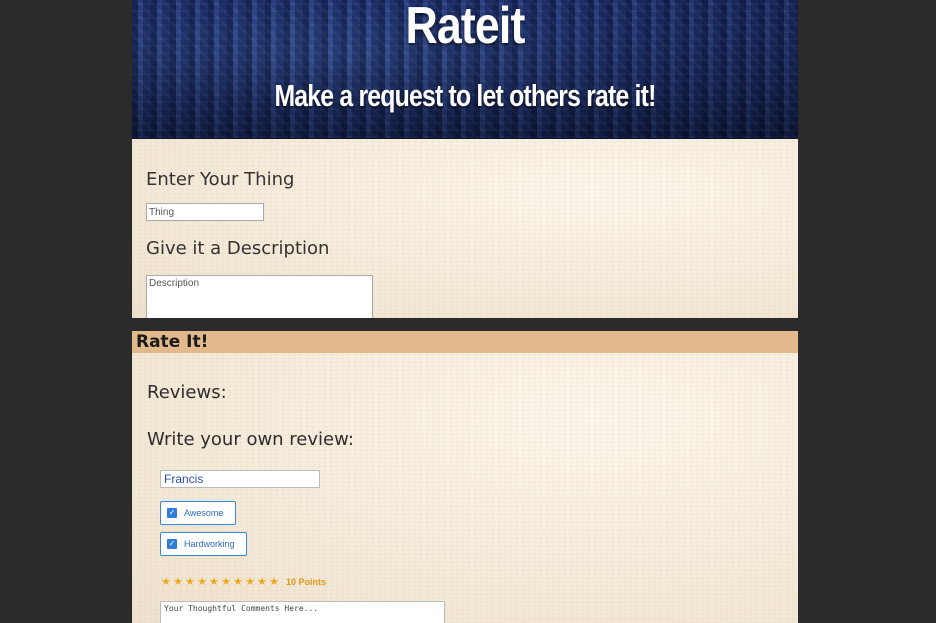 The image size is (936, 623). Describe the element at coordinates (250, 439) in the screenshot. I see `write-review-label: Write your own review:` at that location.